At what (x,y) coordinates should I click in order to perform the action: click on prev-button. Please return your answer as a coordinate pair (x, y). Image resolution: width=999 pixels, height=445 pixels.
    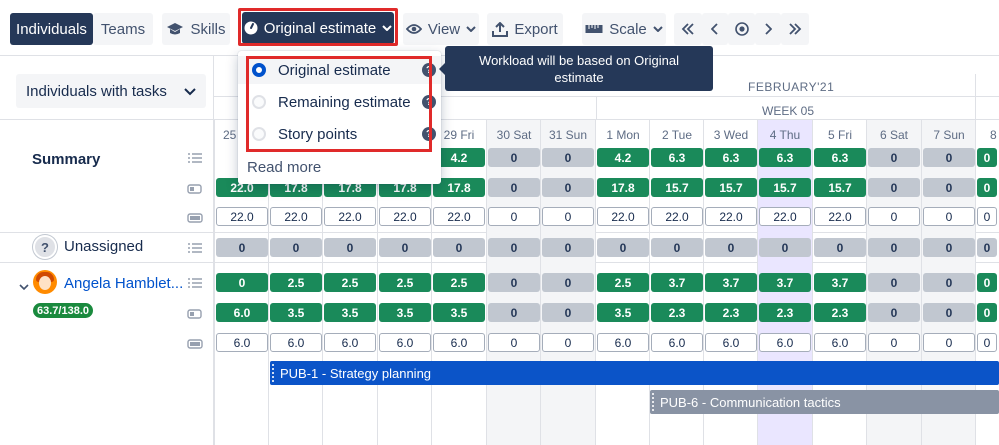
    Looking at the image, I should click on (715, 29).